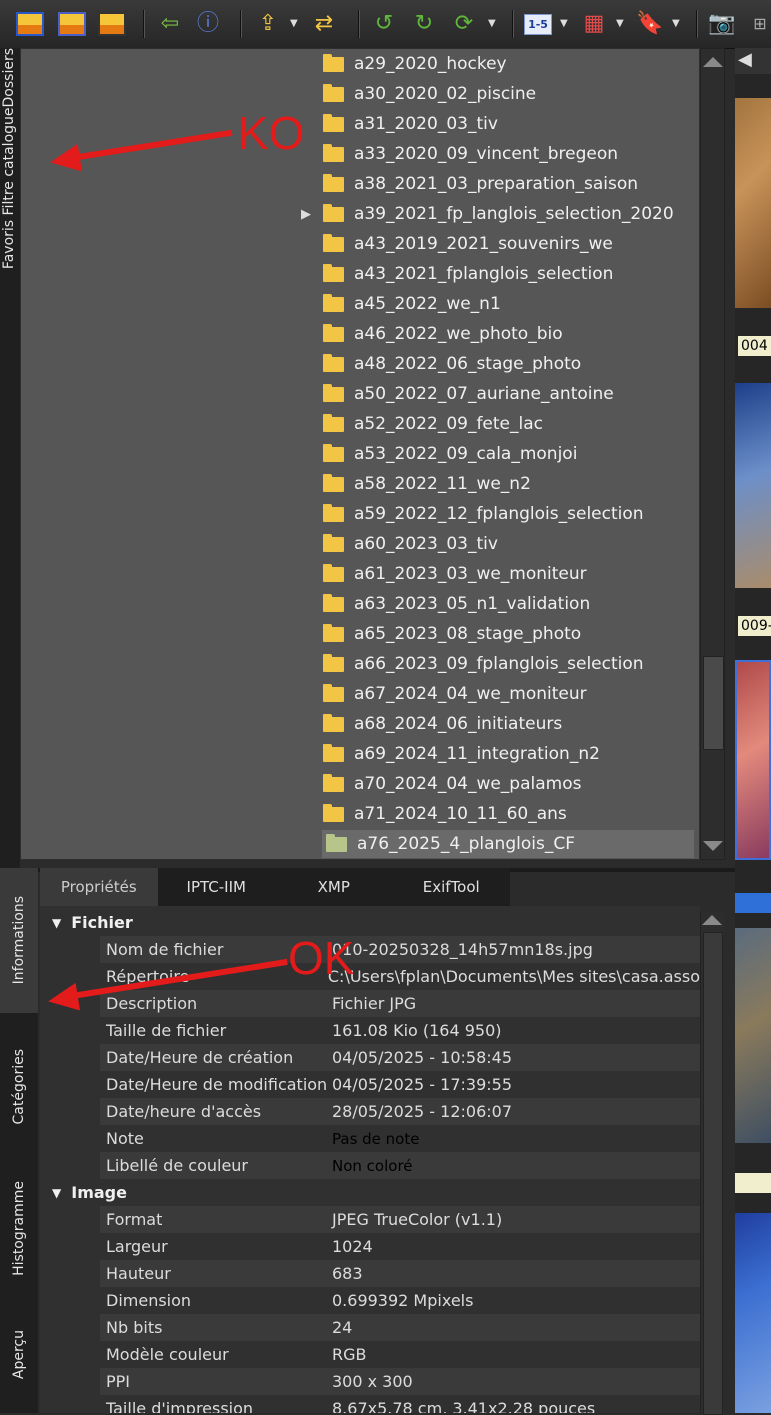  Describe the element at coordinates (468, 244) in the screenshot. I see `folder-item: a43_2019_2021_souvenirs_we` at that location.